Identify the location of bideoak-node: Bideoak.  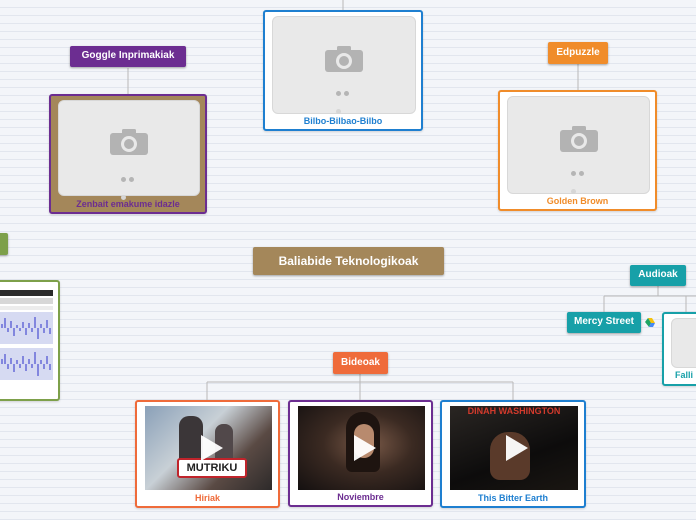
(360, 363).